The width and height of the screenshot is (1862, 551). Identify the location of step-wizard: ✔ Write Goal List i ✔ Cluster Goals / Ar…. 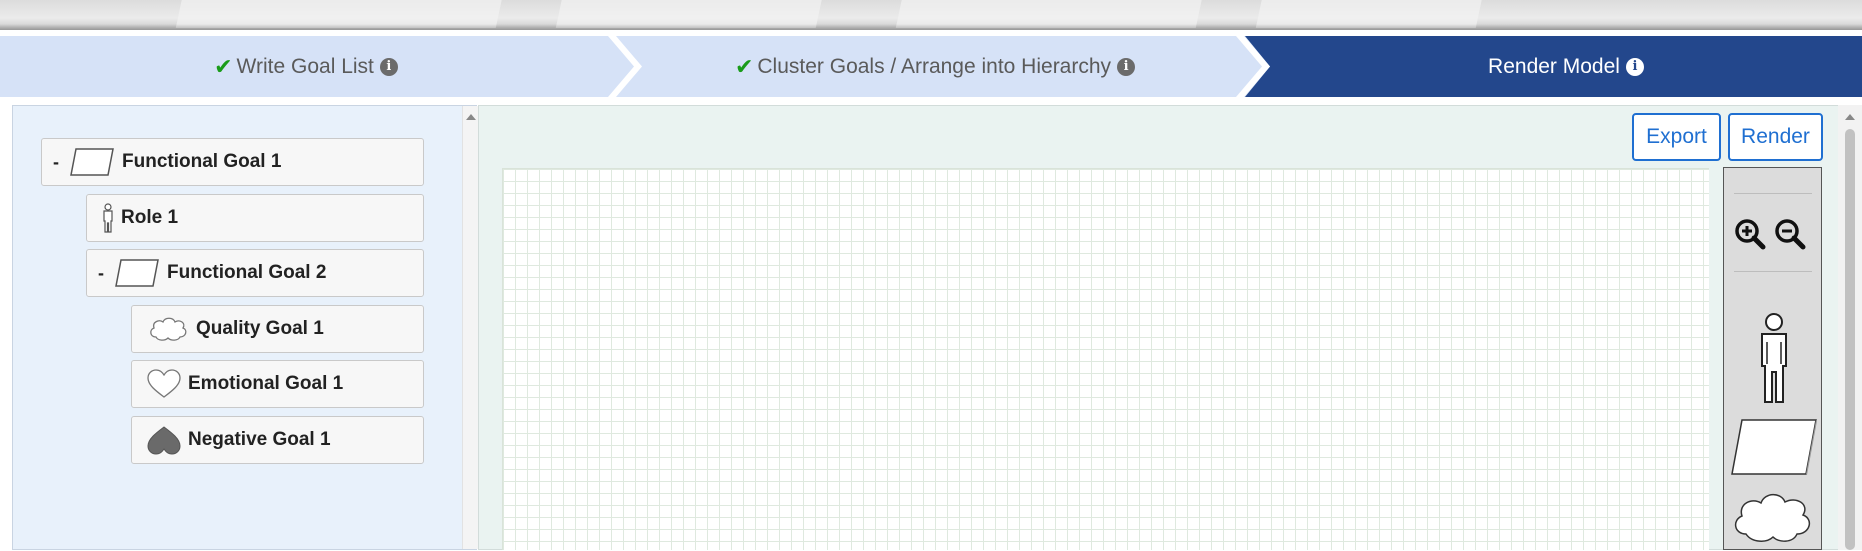
(931, 66).